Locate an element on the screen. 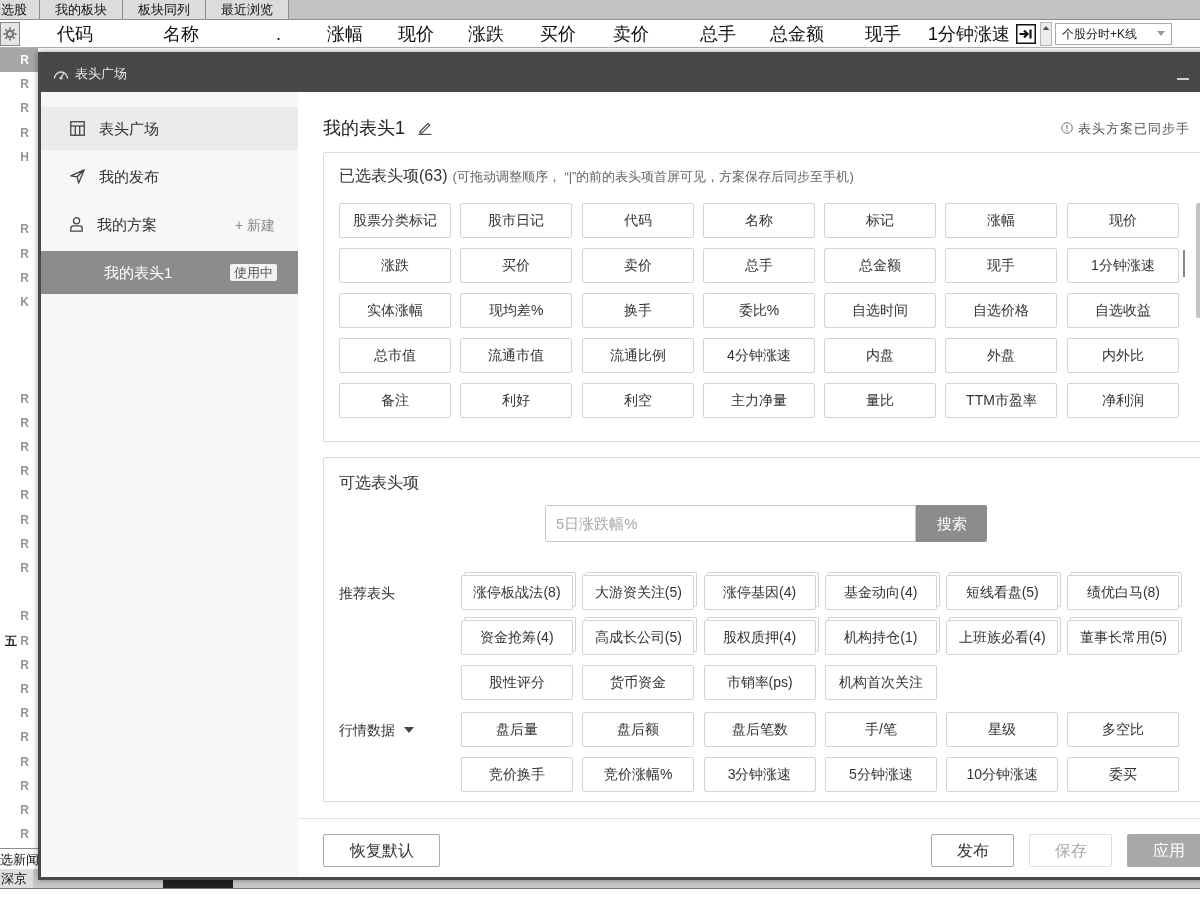 The width and height of the screenshot is (1200, 900). arrow-to-bar-icon is located at coordinates (1026, 33).